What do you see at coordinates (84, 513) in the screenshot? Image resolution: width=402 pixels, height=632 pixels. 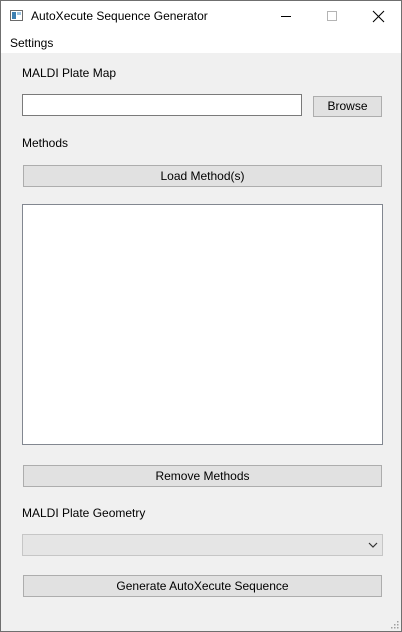 I see `plate-geometry-label: MALDI Plate Geometry` at bounding box center [84, 513].